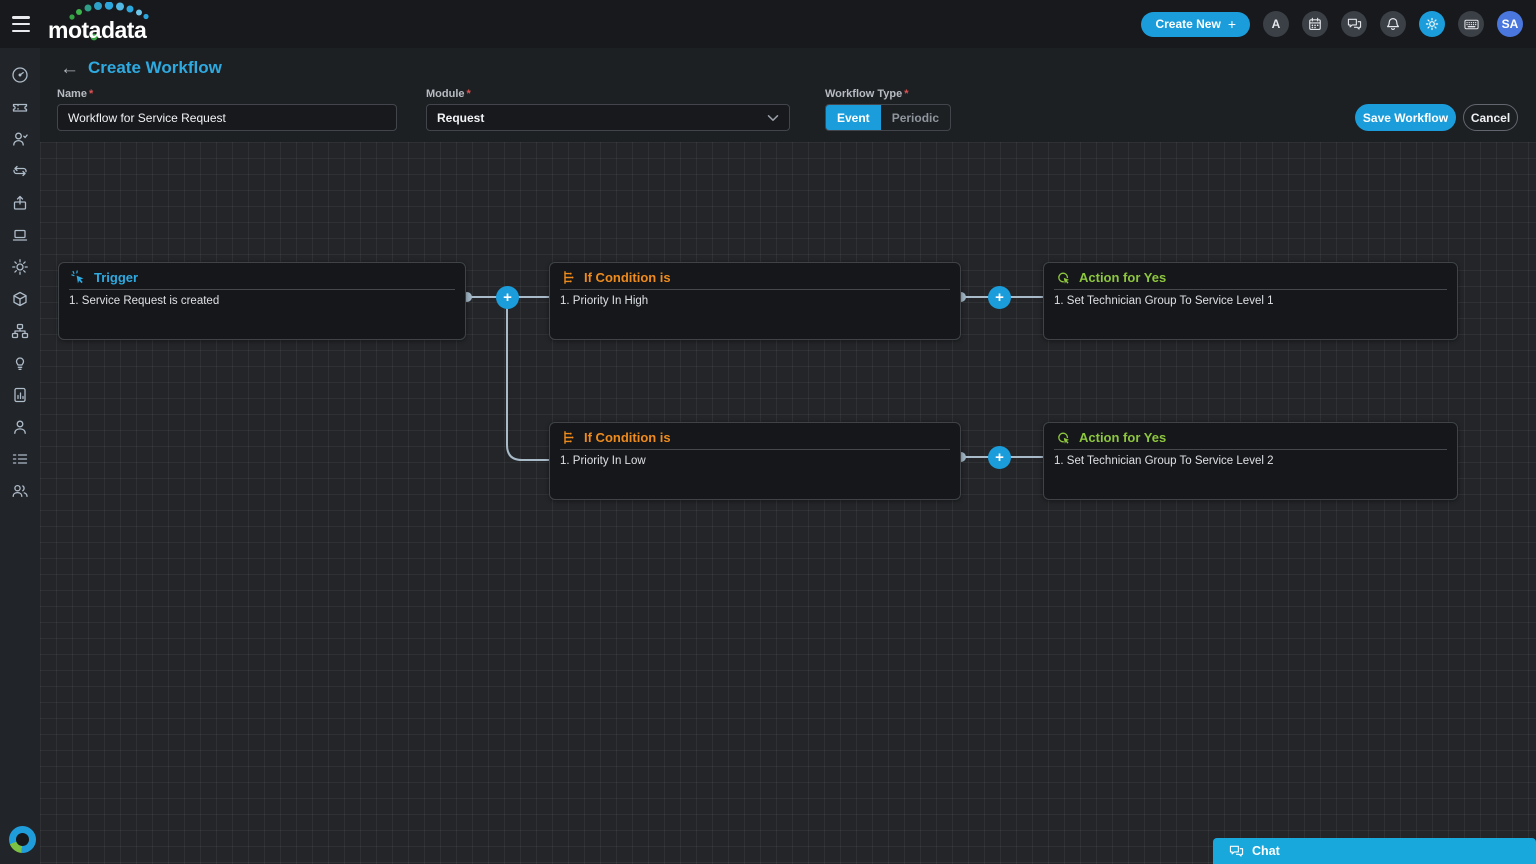  I want to click on name-input, so click(227, 117).